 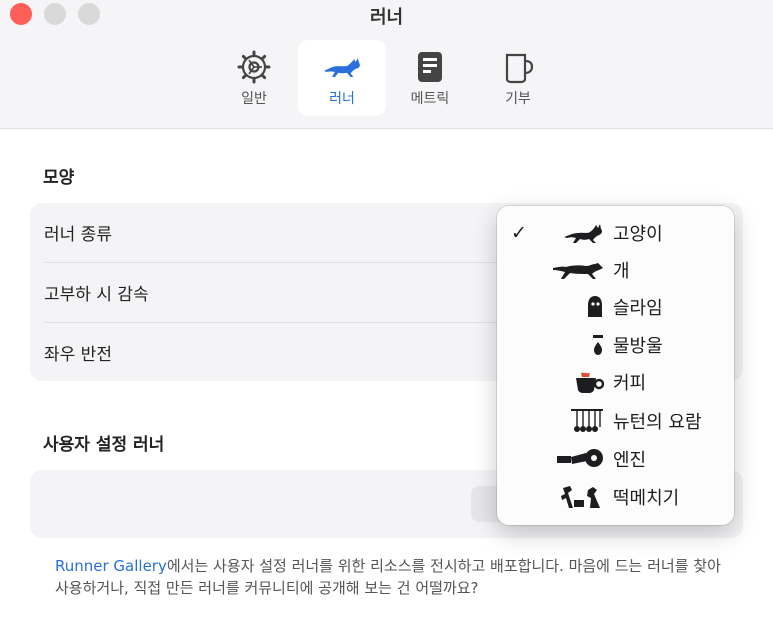 What do you see at coordinates (96, 295) in the screenshot?
I see `slow-down-label: 고부하 시 감속` at bounding box center [96, 295].